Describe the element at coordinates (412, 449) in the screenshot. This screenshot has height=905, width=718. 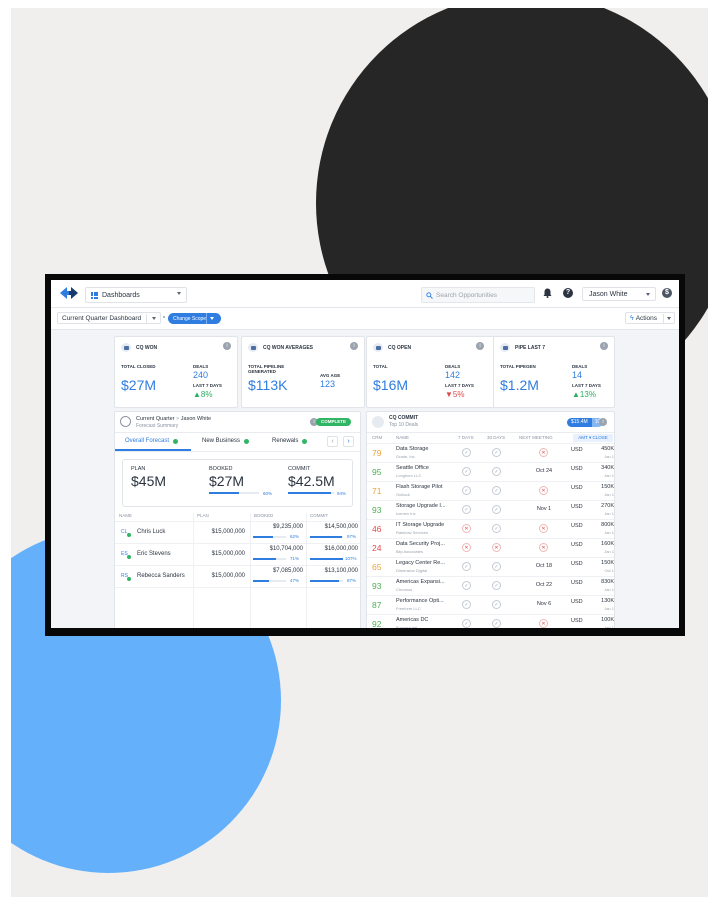
I see `opportunity-name: Data Storage` at that location.